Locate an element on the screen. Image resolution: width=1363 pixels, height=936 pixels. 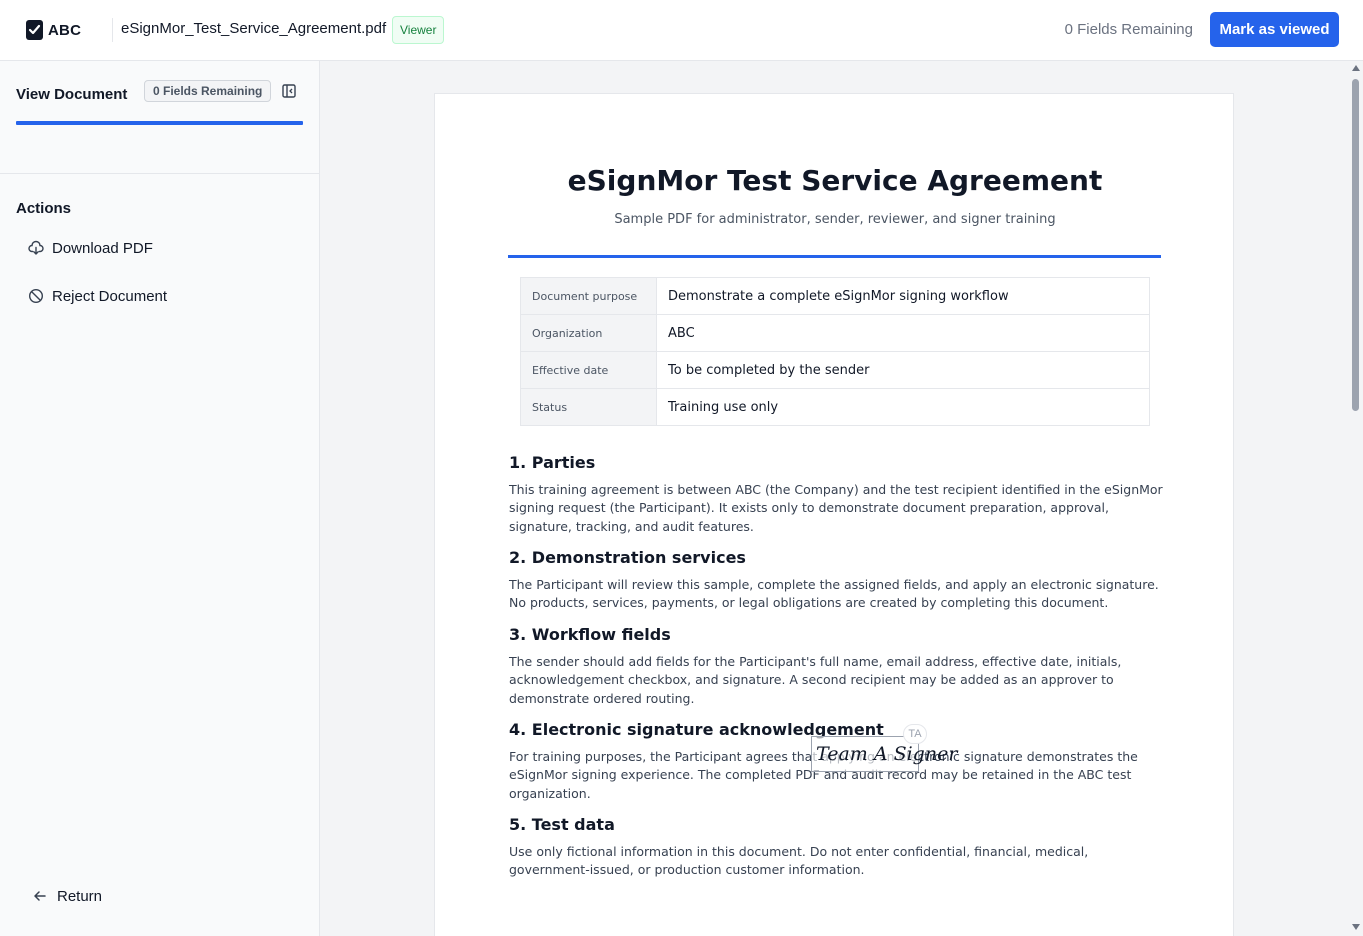
info-value: To be completed by the sender is located at coordinates (903, 370).